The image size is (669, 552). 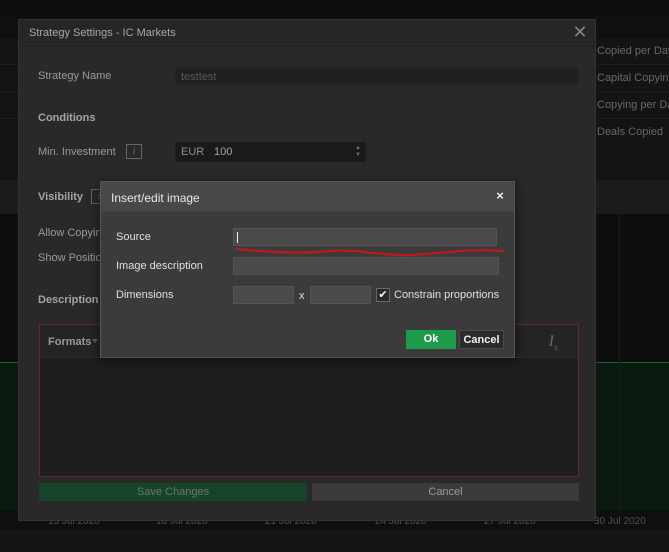 I want to click on constrain-proportions-checkbox: ✔, so click(x=383, y=295).